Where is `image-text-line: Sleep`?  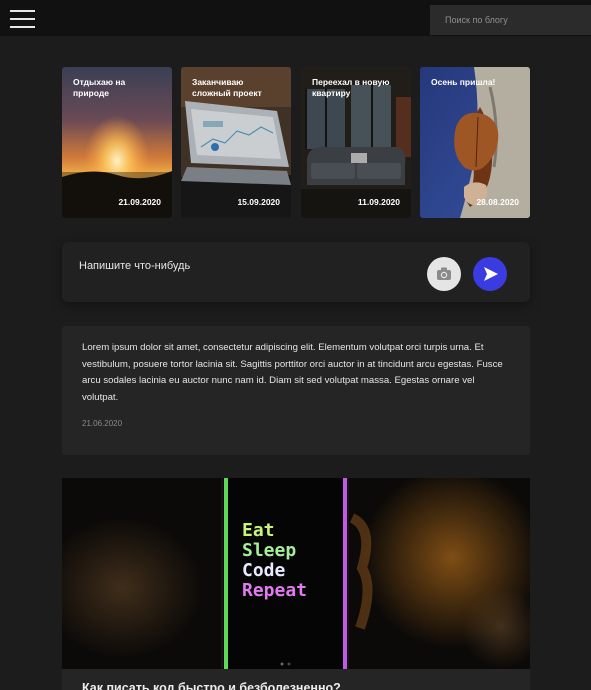
image-text-line: Sleep is located at coordinates (269, 550).